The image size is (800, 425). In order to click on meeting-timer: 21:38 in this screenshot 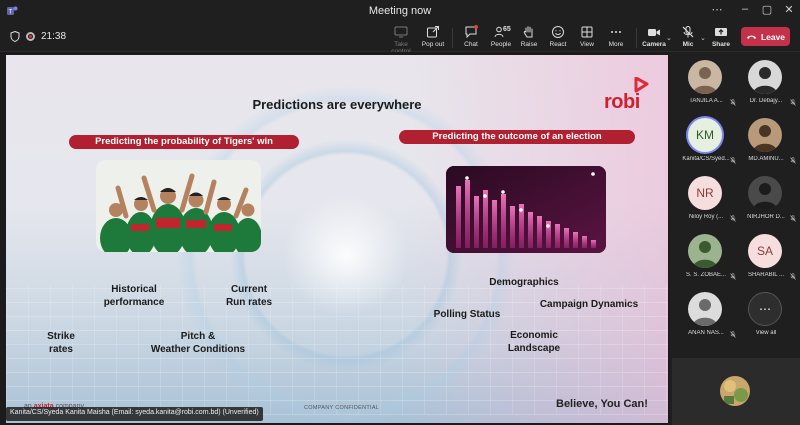, I will do `click(38, 36)`.